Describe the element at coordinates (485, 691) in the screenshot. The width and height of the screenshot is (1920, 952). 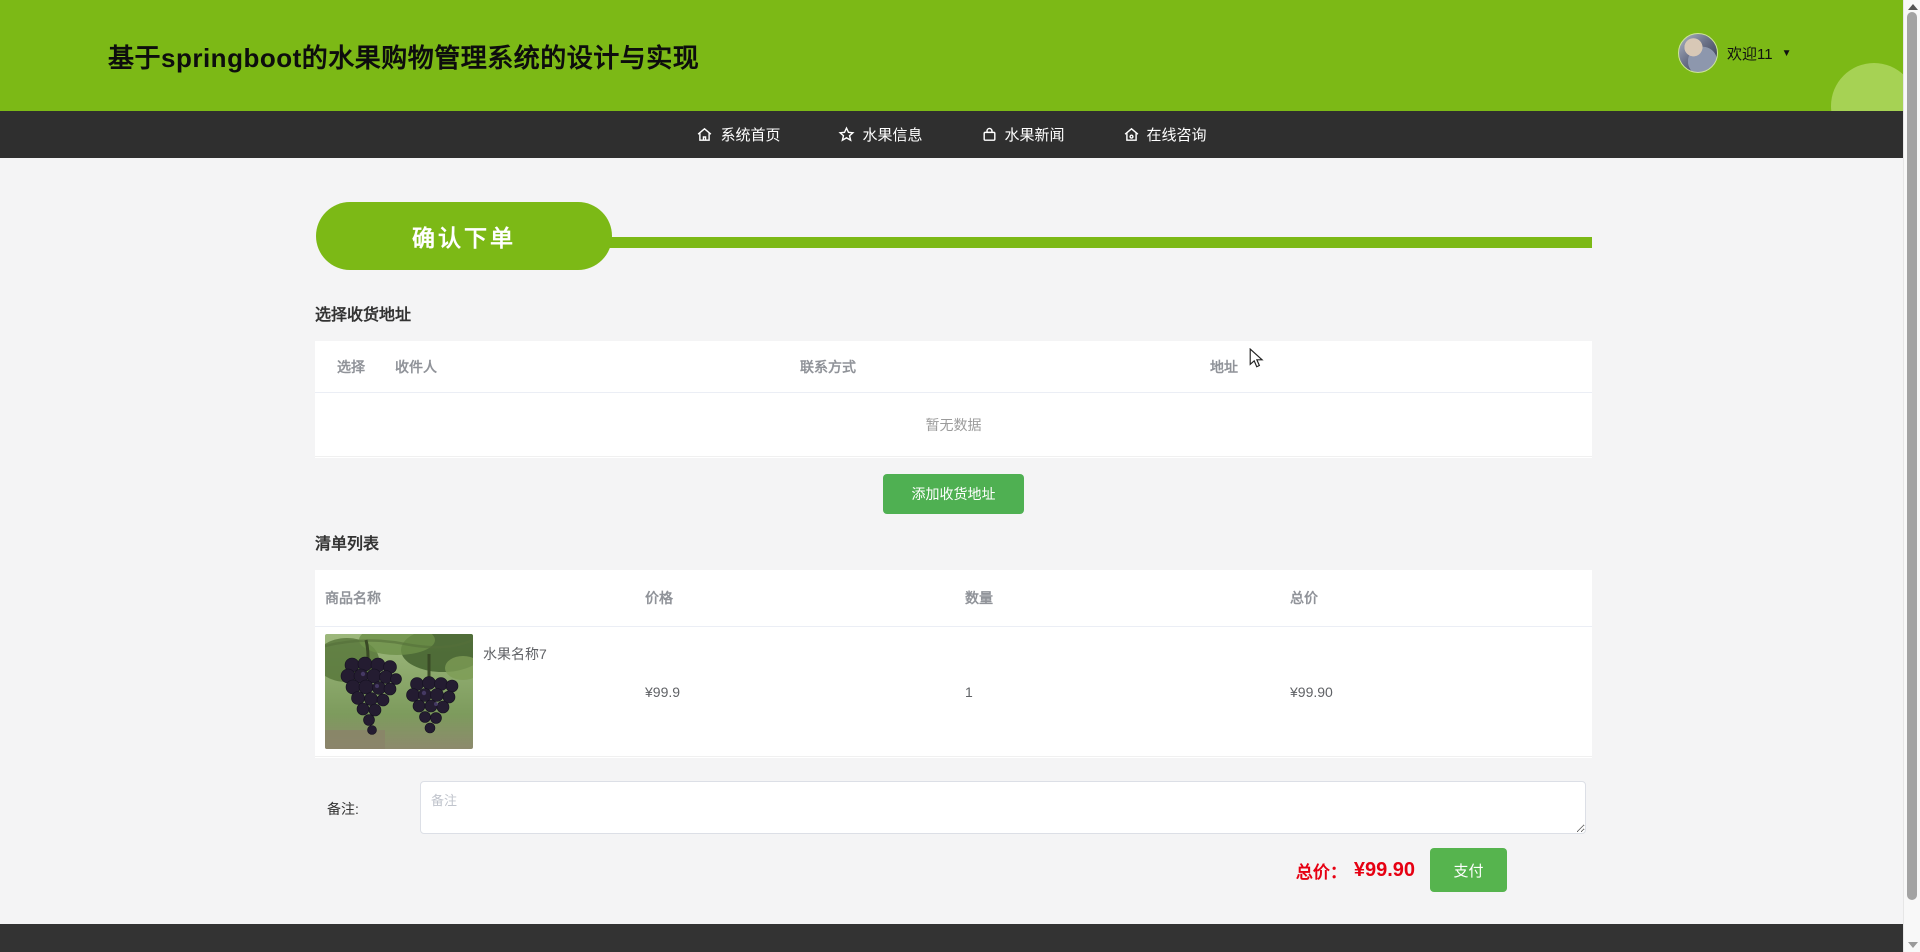
I see `product-cell: 水果名称7` at that location.